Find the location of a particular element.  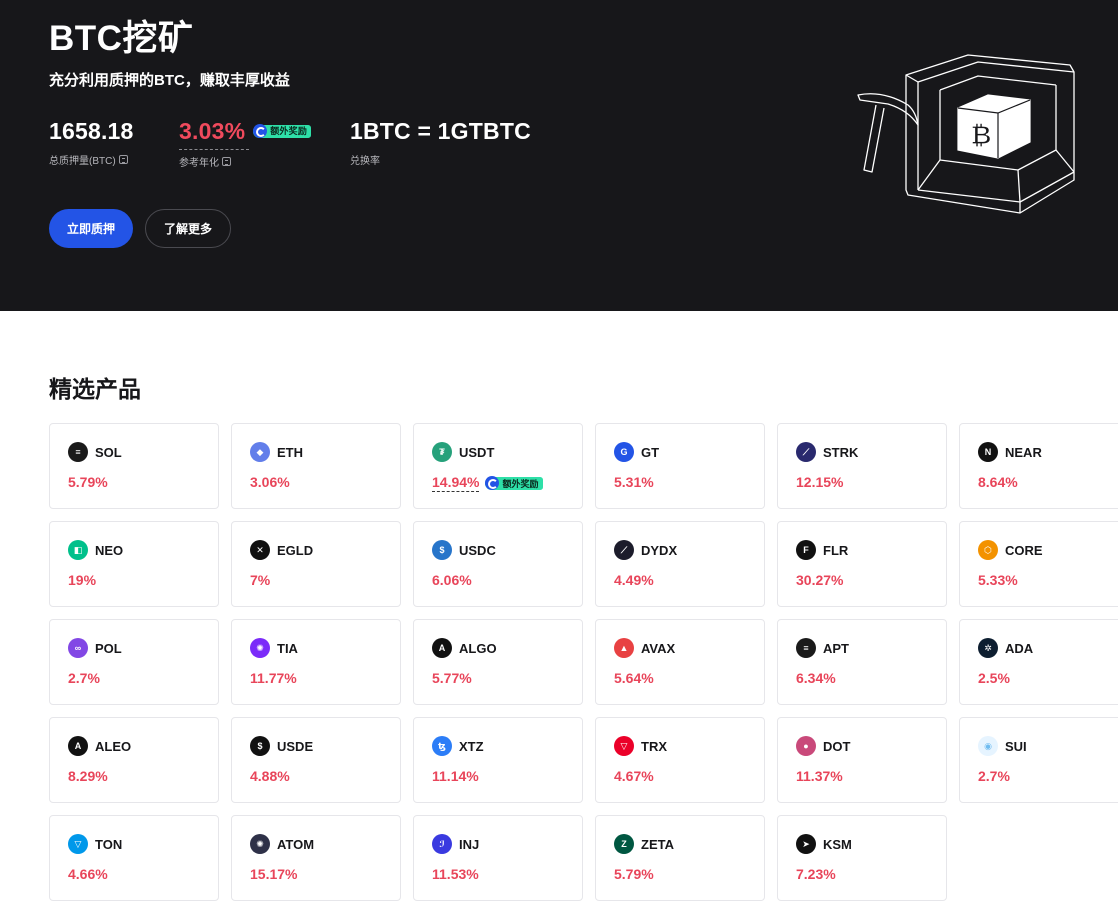

avax-icon: ▲ is located at coordinates (624, 648).